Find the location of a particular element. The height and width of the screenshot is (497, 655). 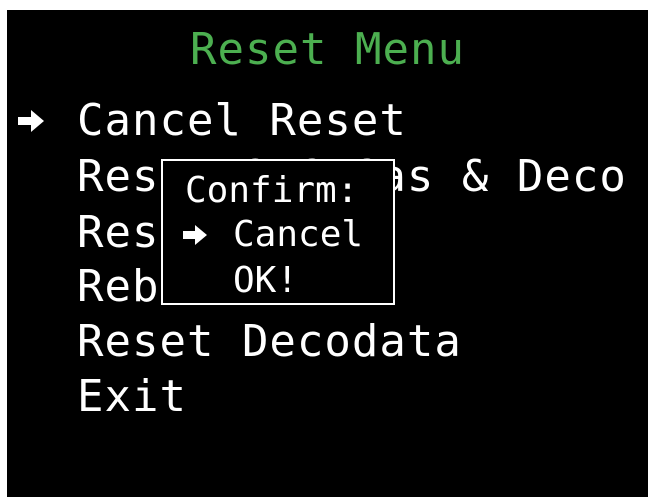

menu-item-exit: Exit is located at coordinates (132, 397).